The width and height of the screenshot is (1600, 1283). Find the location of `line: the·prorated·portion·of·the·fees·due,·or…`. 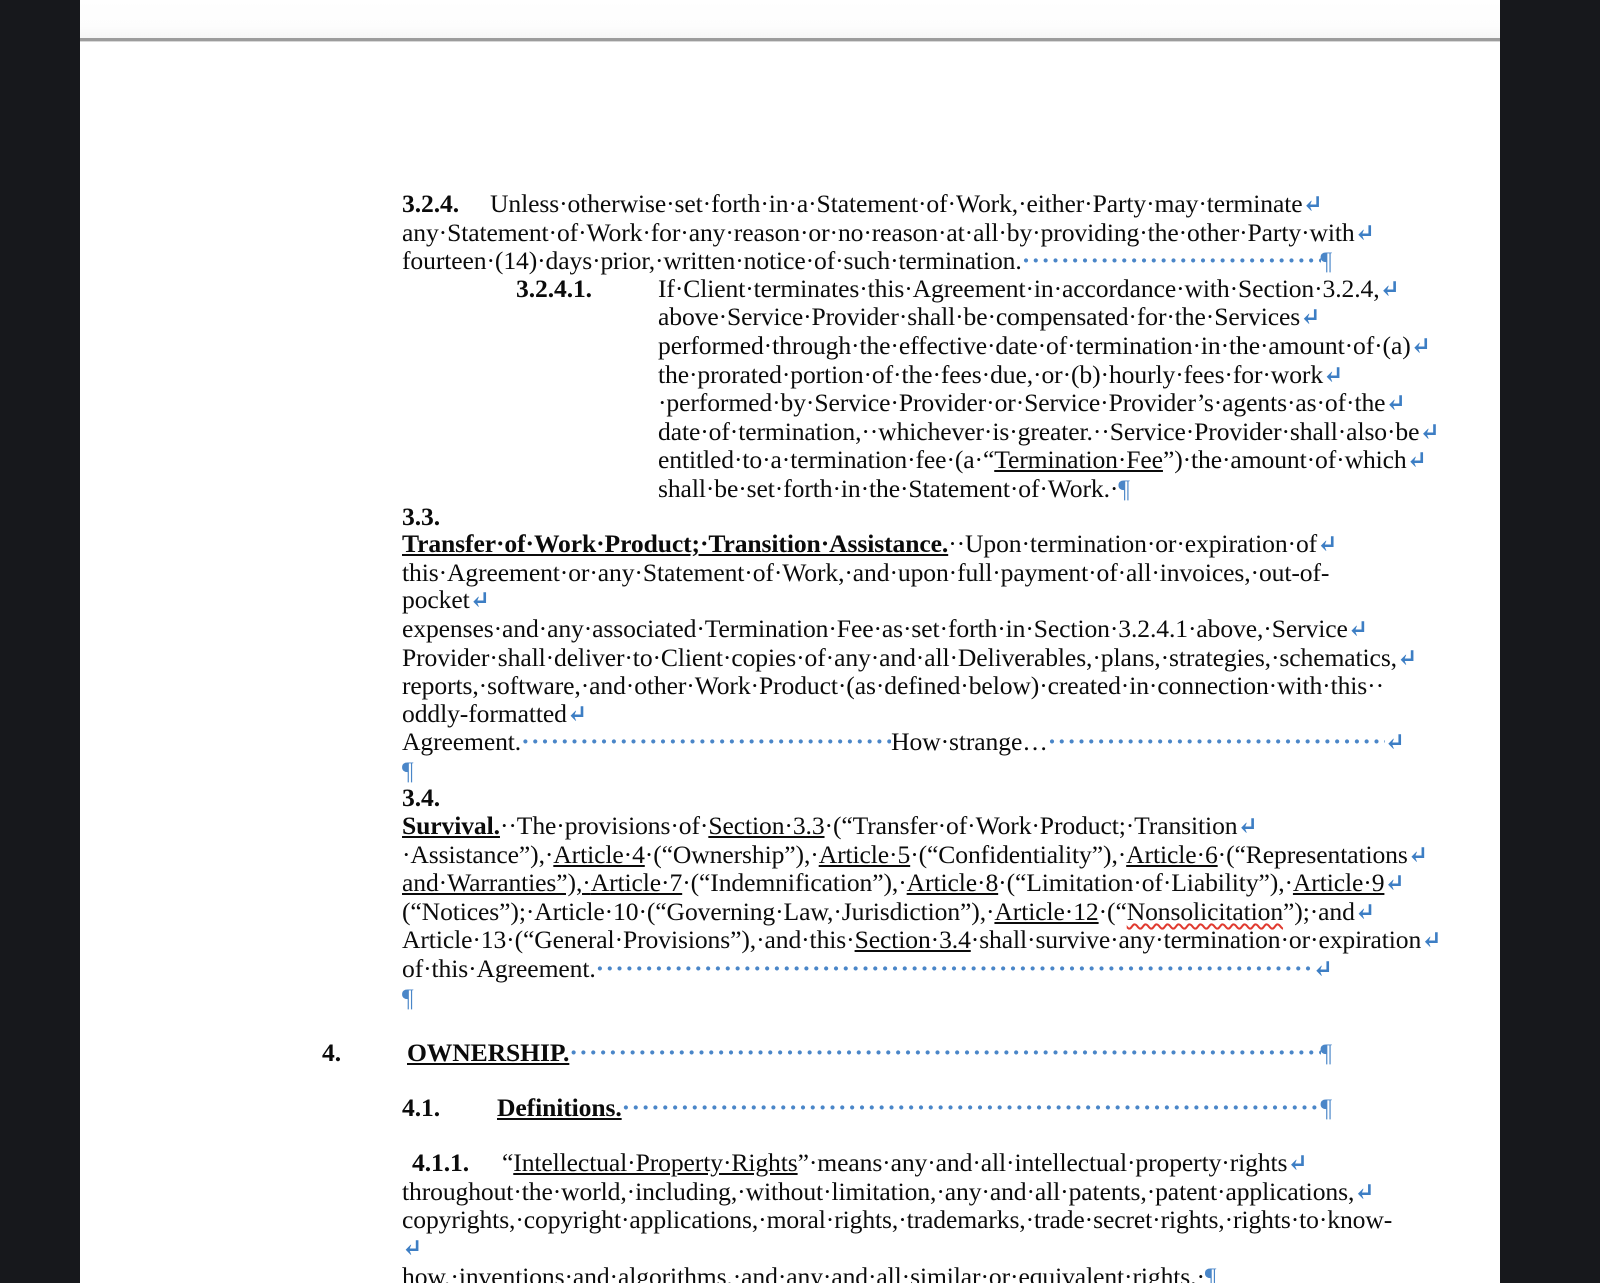

line: the·prorated·portion·of·the·fees·due,·or… is located at coordinates (991, 374).